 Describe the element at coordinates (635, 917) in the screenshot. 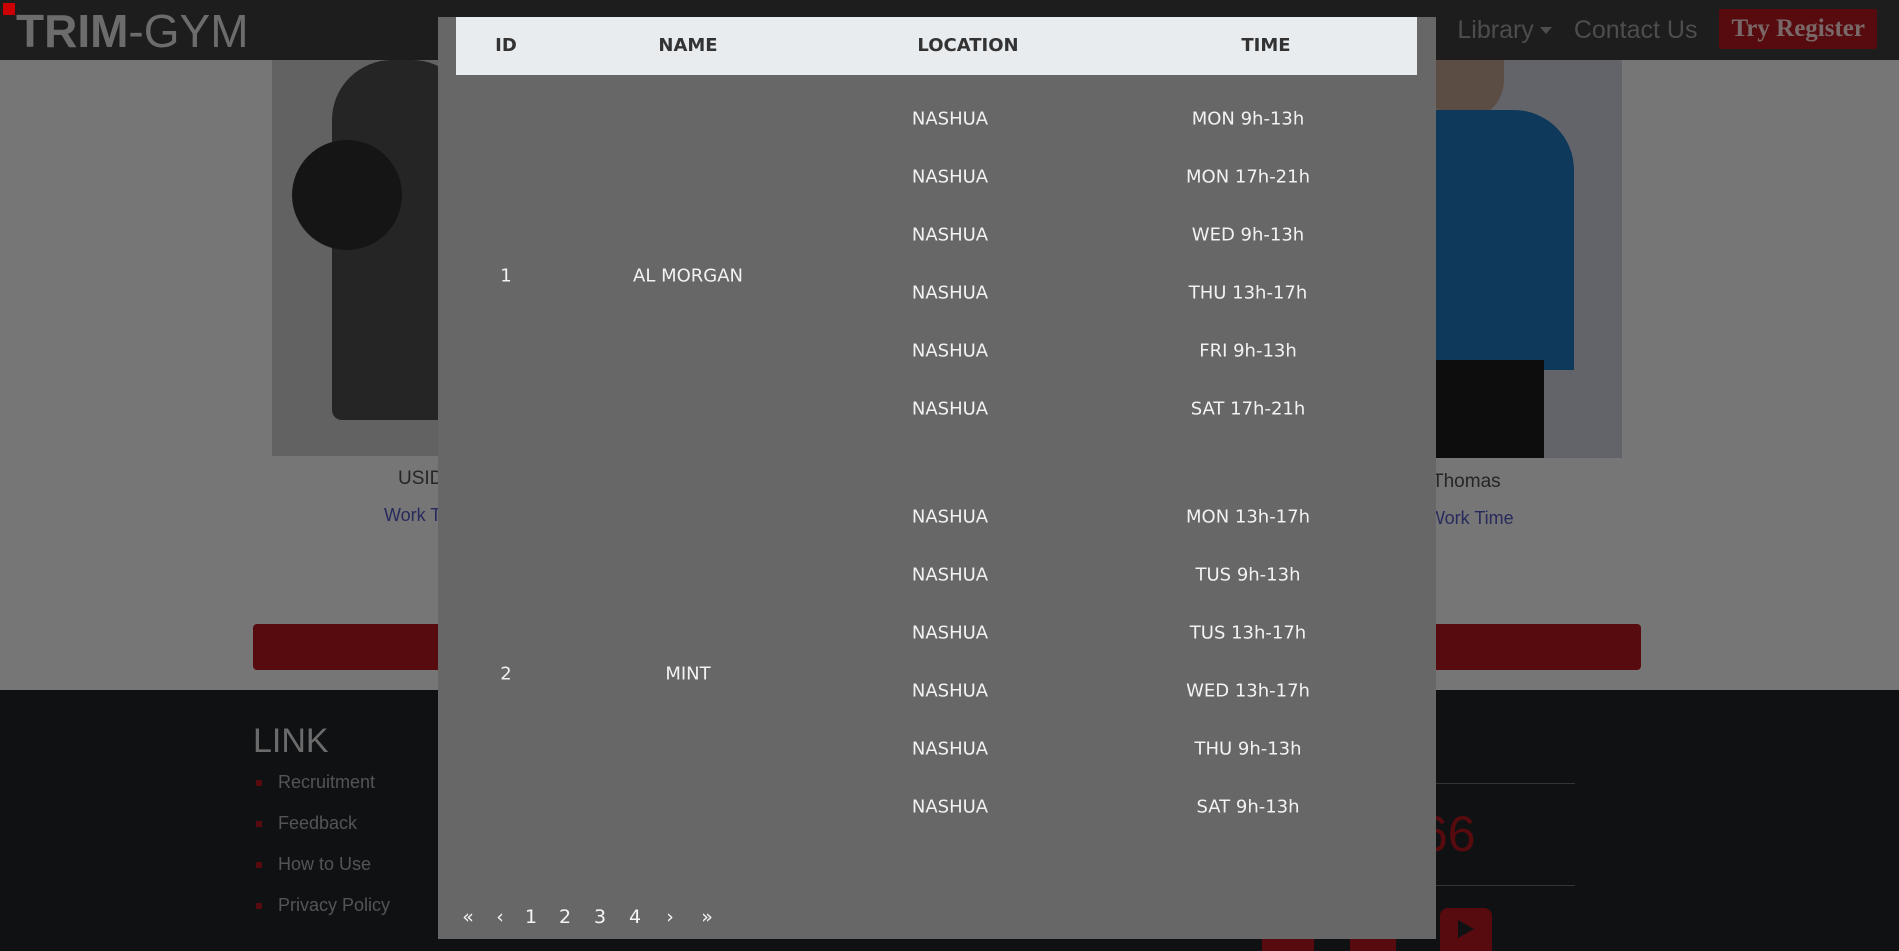

I see `page-4-button: 4` at that location.